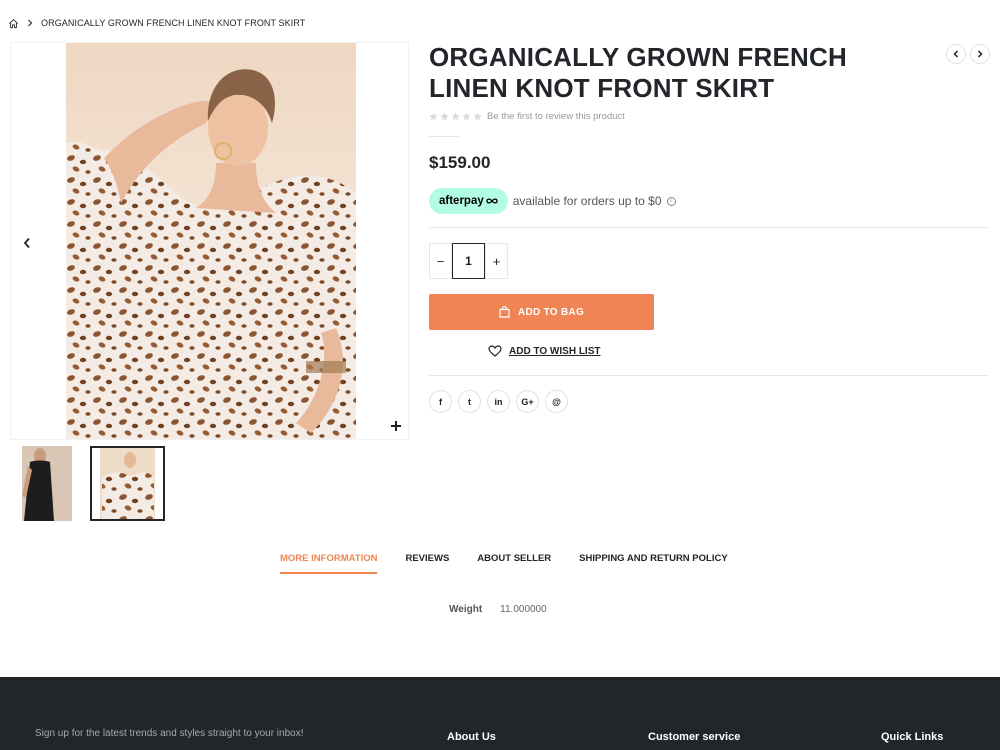 This screenshot has height=750, width=1000. I want to click on afterpay-badge: afterpay, so click(468, 201).